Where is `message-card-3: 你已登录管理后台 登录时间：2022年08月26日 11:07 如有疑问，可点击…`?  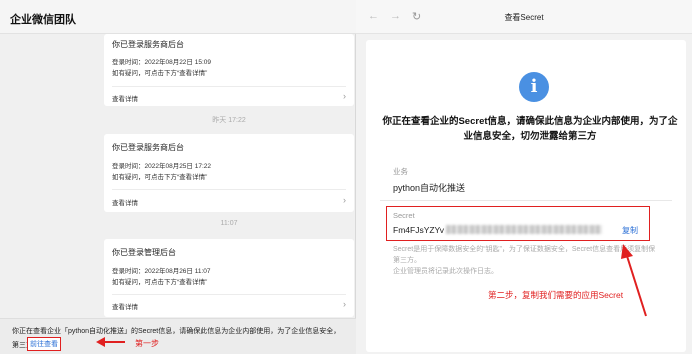 message-card-3: 你已登录管理后台 登录时间：2022年08月26日 11:07 如有疑问，可点击… is located at coordinates (229, 278).